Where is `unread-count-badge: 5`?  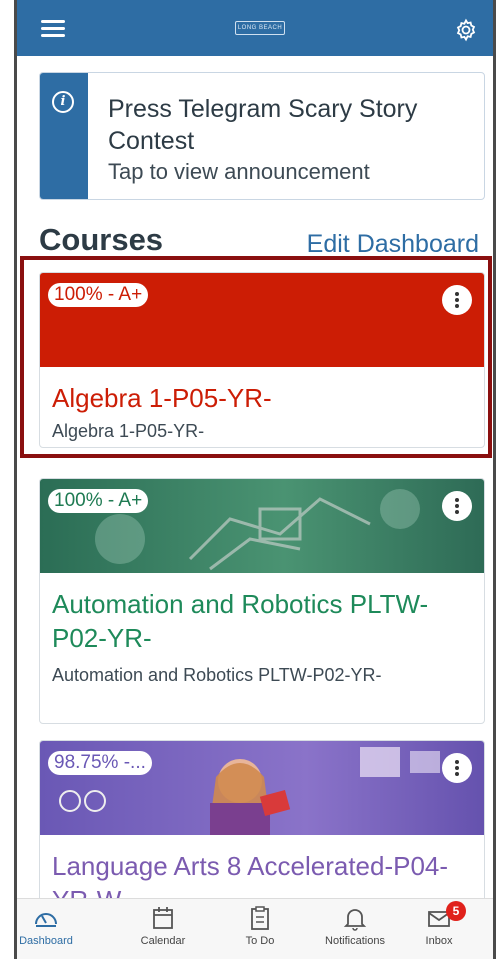
unread-count-badge: 5 is located at coordinates (456, 911).